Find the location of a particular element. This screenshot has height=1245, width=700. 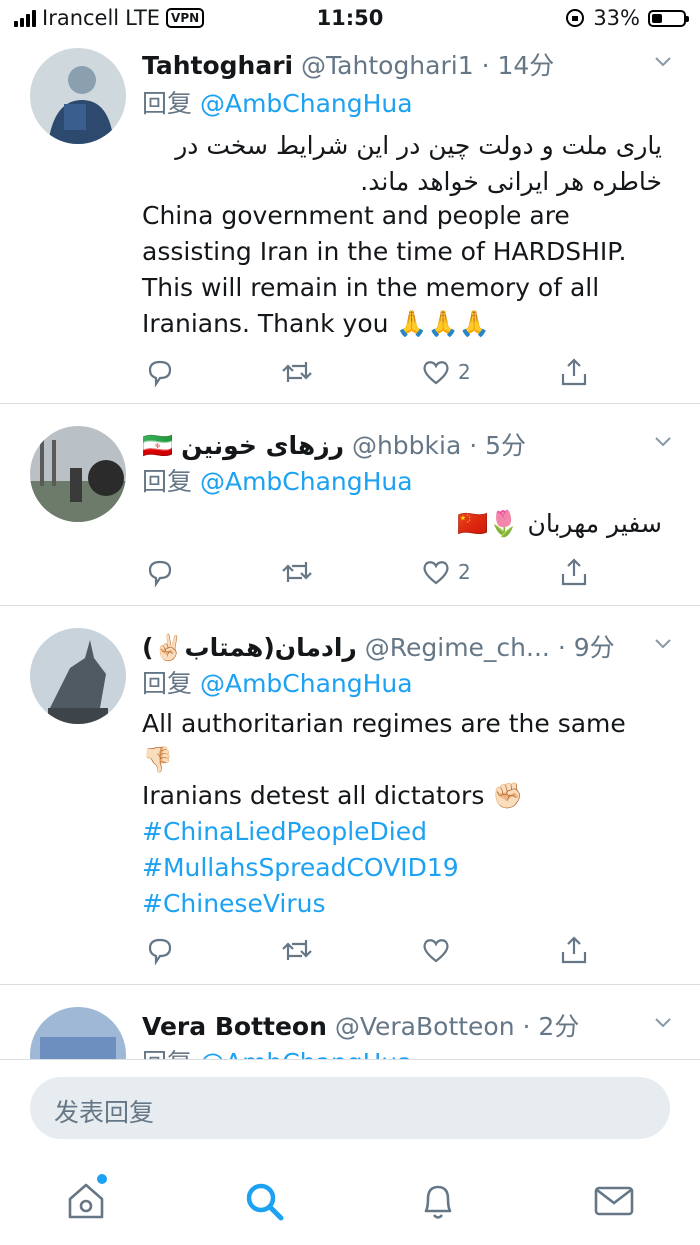

tweet-actions is located at coordinates (370, 950).